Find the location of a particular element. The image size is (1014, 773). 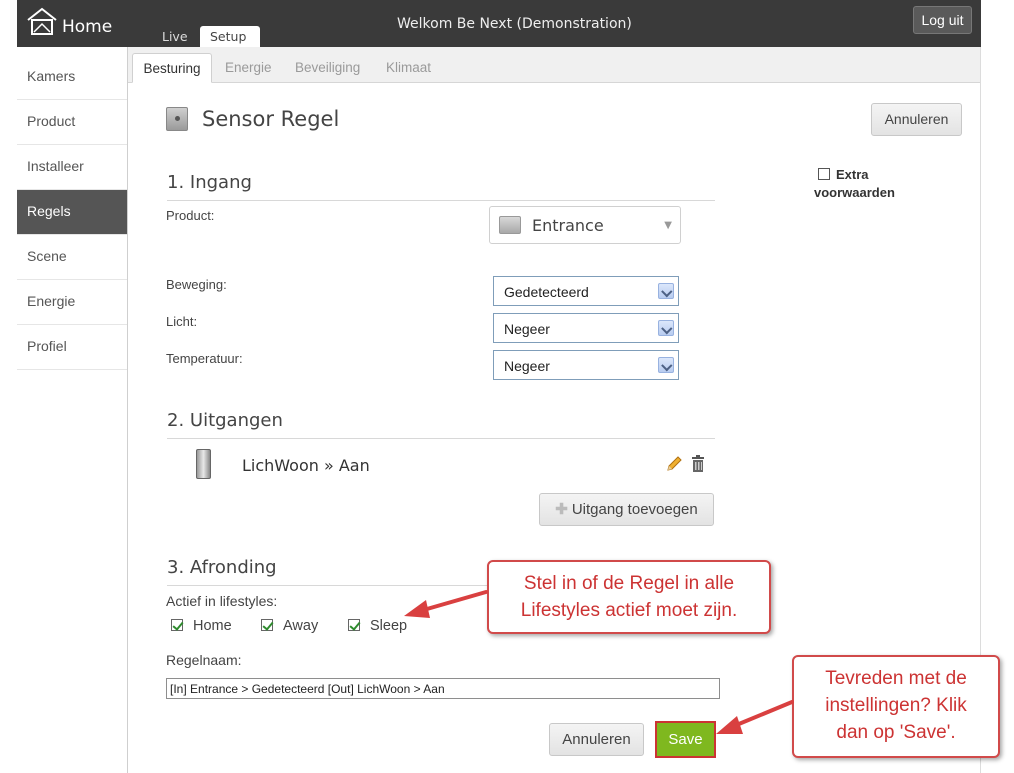

sidebar-item-kamers: Kamers is located at coordinates (72, 77).